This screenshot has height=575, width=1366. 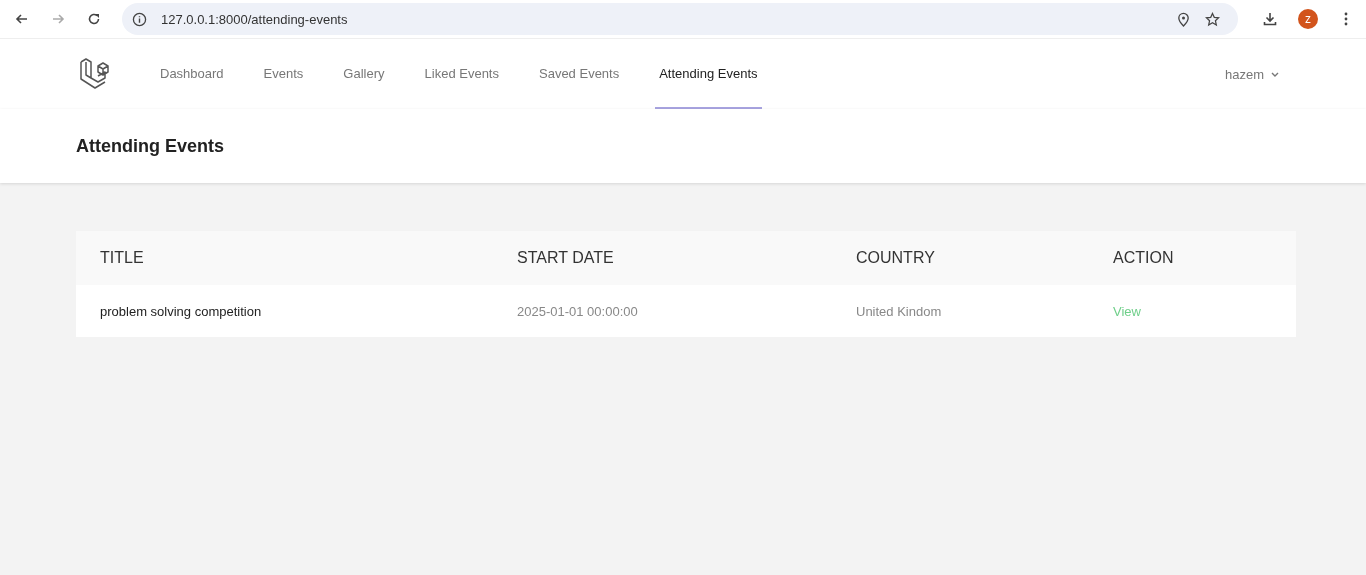 I want to click on table-cell: United Kindom, so click(x=960, y=311).